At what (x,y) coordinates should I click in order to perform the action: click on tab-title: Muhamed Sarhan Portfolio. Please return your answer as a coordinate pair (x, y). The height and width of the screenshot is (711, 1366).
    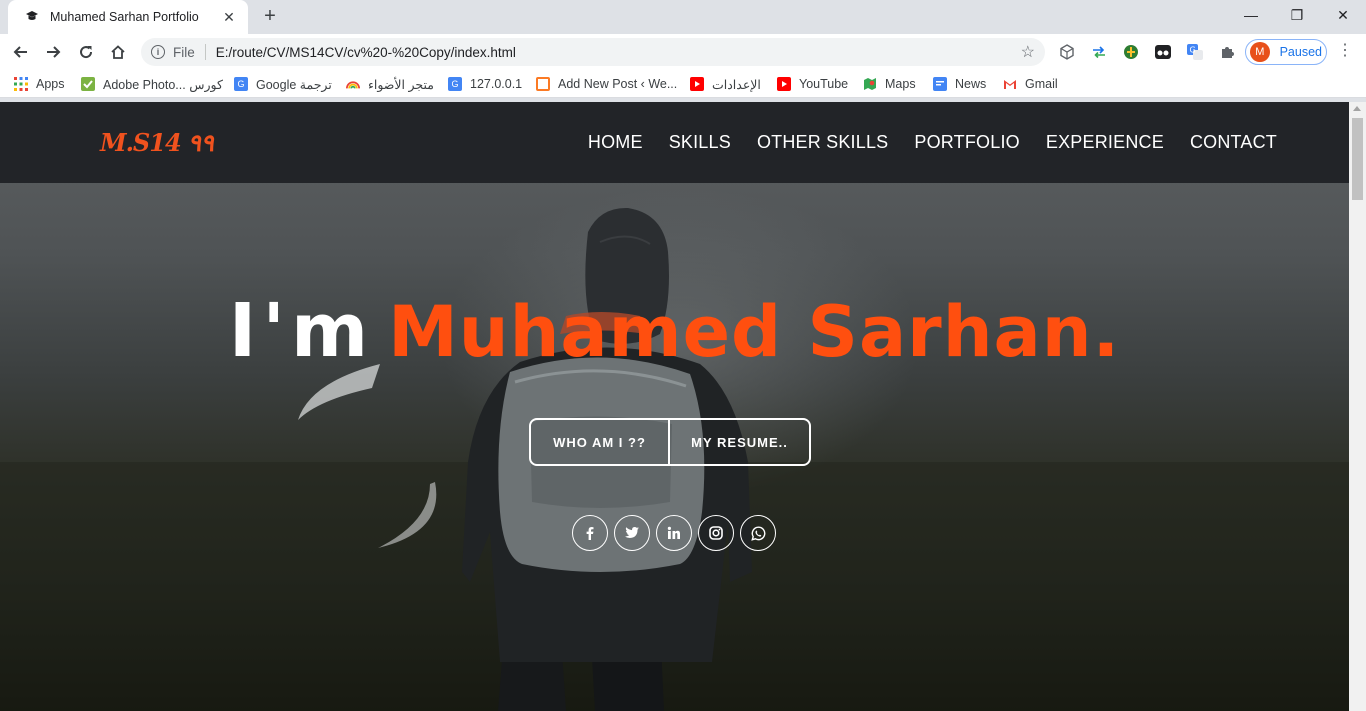
    Looking at the image, I should click on (124, 17).